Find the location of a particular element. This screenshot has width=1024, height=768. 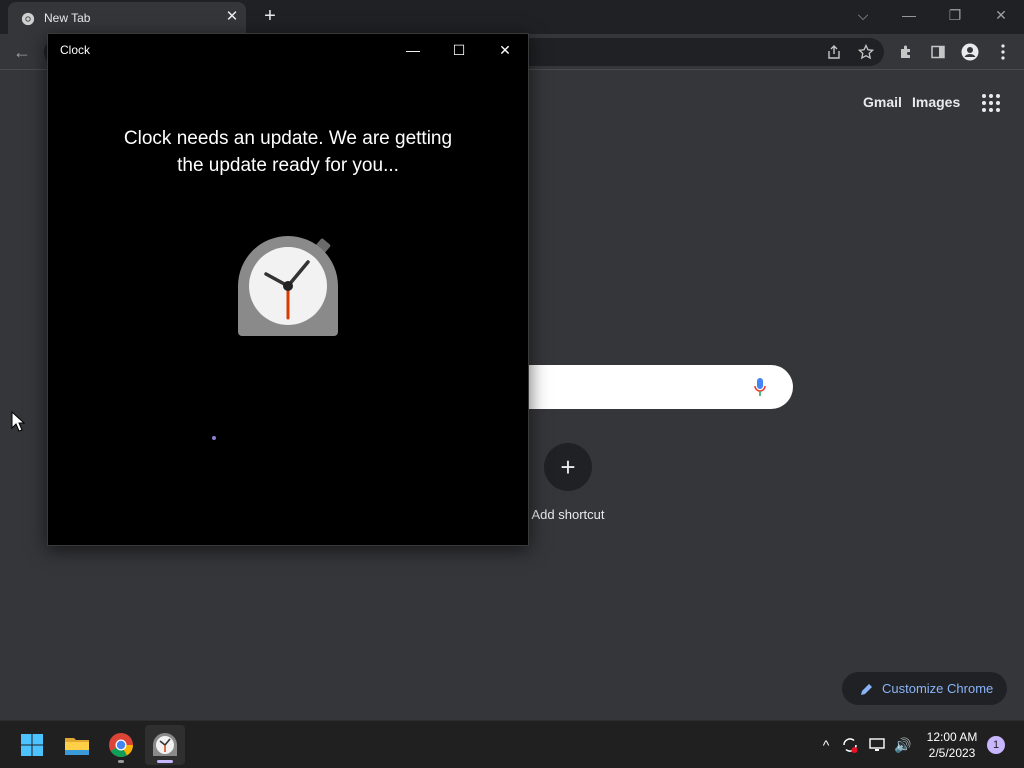

alarm-clock-icon is located at coordinates (288, 286).